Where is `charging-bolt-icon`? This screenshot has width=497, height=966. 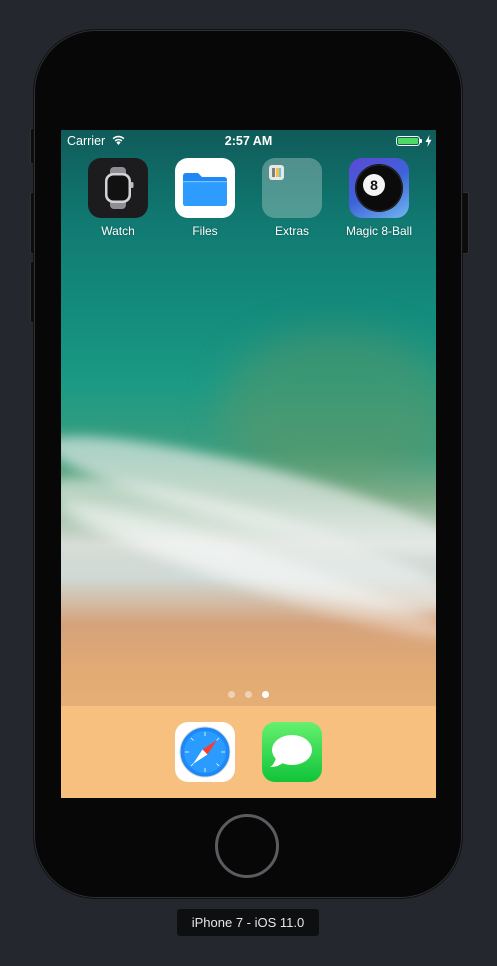
charging-bolt-icon is located at coordinates (428, 141).